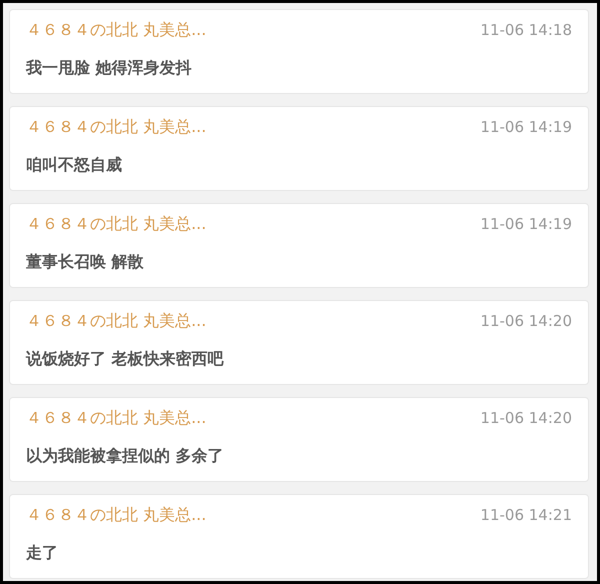  I want to click on message-text: 董事长召唤 解散, so click(85, 262).